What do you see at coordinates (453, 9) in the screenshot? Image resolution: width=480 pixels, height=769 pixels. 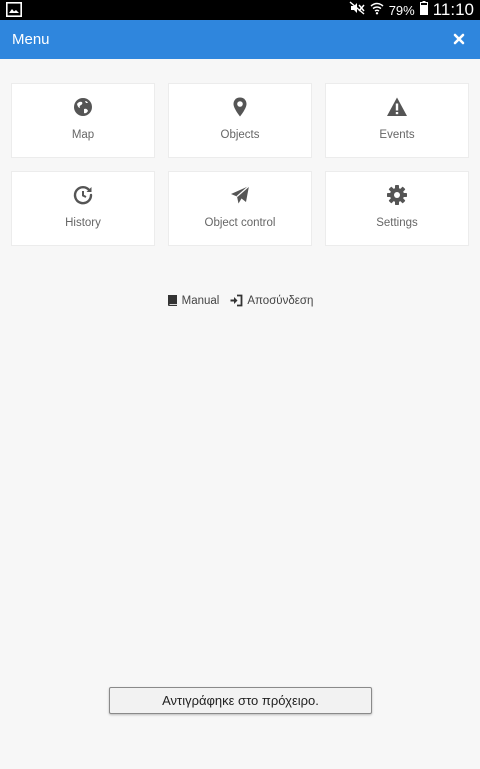 I see `clock: 11:10` at bounding box center [453, 9].